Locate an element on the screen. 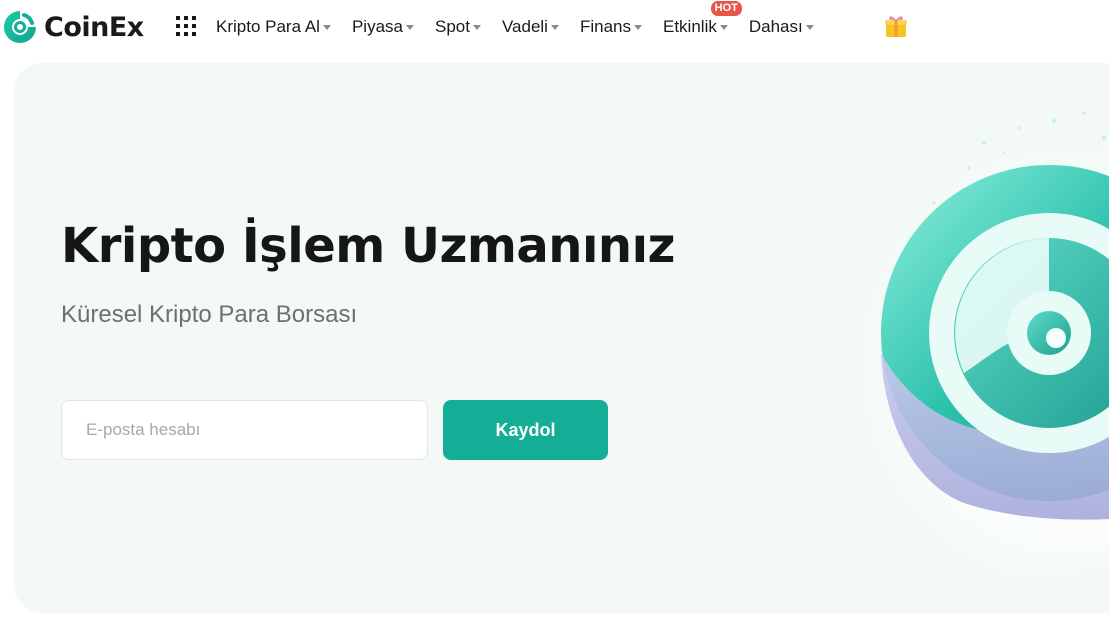 The image size is (1109, 618). menu-item-futures: Vadeli is located at coordinates (530, 27).